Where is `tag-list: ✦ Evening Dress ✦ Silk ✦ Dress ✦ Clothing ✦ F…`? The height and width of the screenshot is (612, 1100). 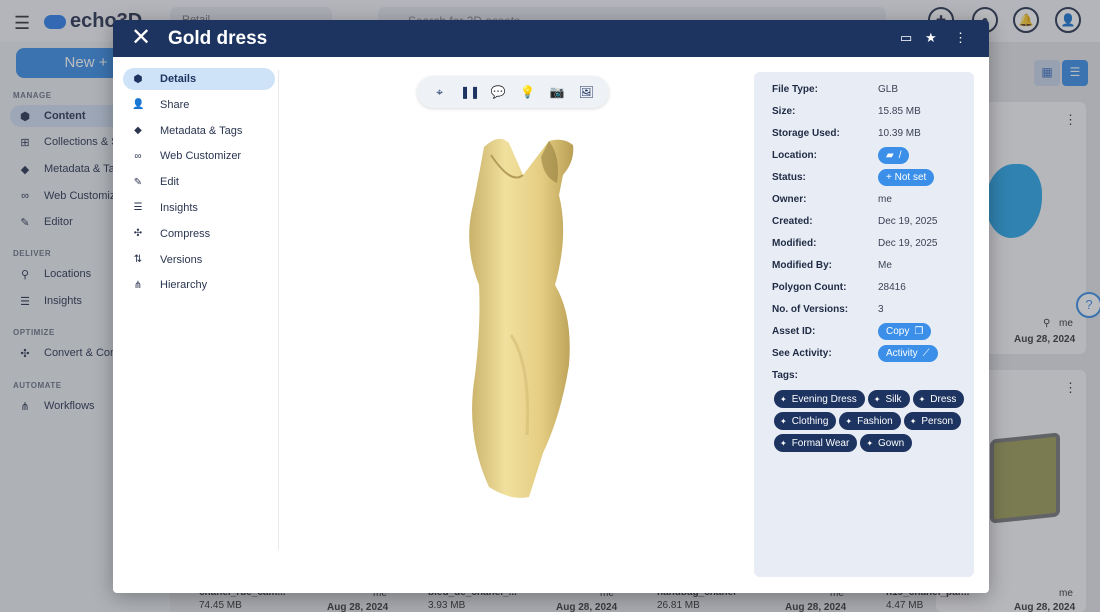 tag-list: ✦ Evening Dress ✦ Silk ✦ Dress ✦ Clothing ✦ F… is located at coordinates (872, 421).